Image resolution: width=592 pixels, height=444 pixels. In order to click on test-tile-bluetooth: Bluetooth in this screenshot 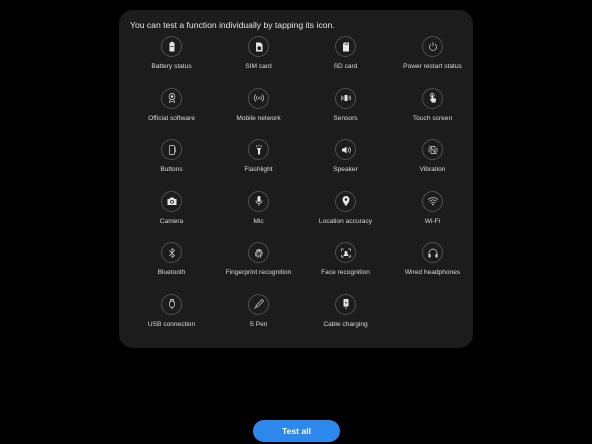, I will do `click(171, 268)`.